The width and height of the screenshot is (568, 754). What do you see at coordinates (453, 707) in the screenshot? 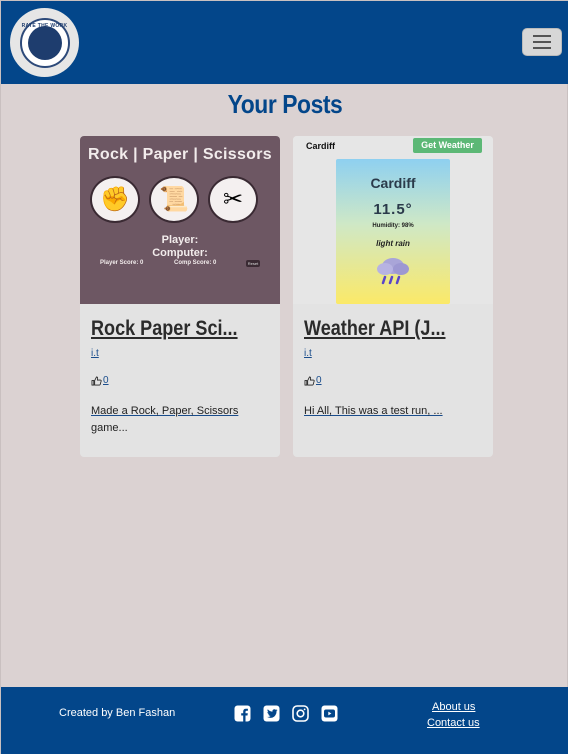
I see `about-us-link: About us` at bounding box center [453, 707].